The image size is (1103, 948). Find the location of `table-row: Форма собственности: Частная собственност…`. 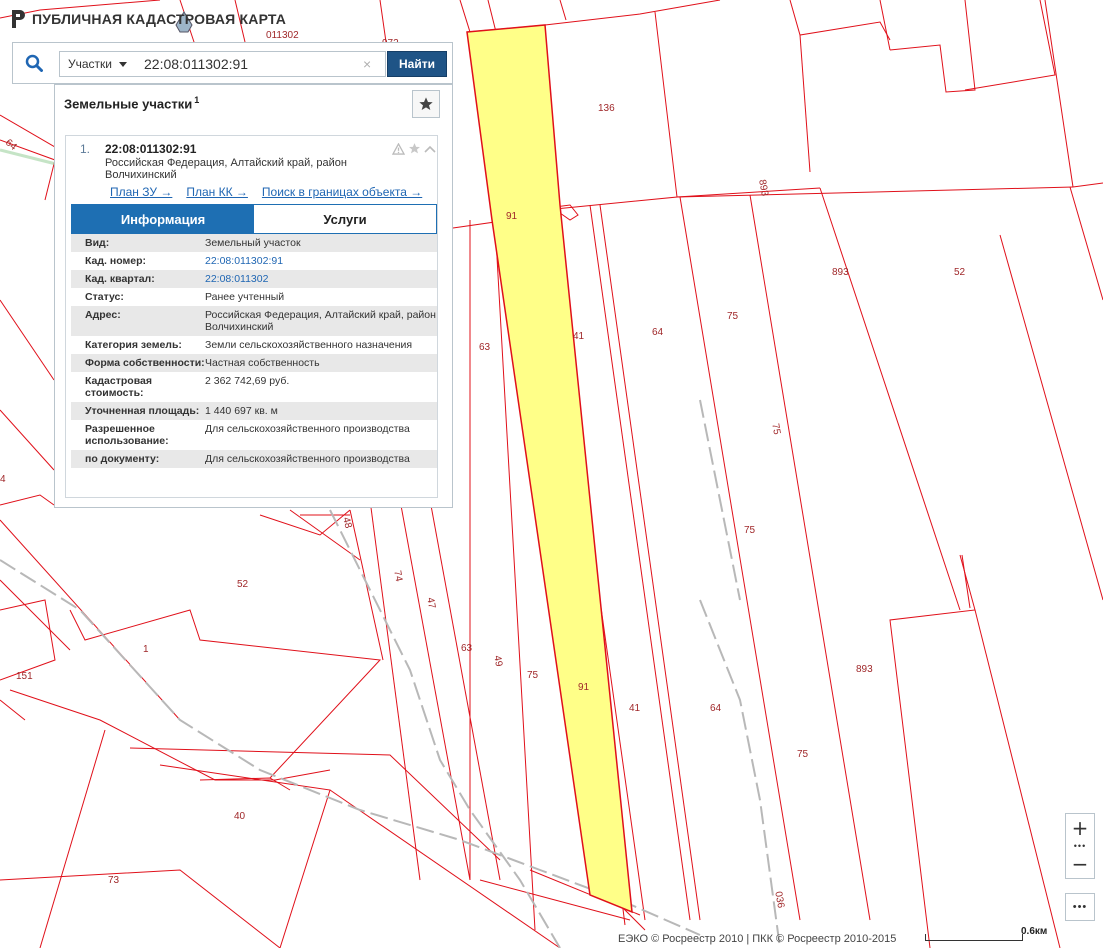

table-row: Форма собственности: Частная собственност… is located at coordinates (254, 363).